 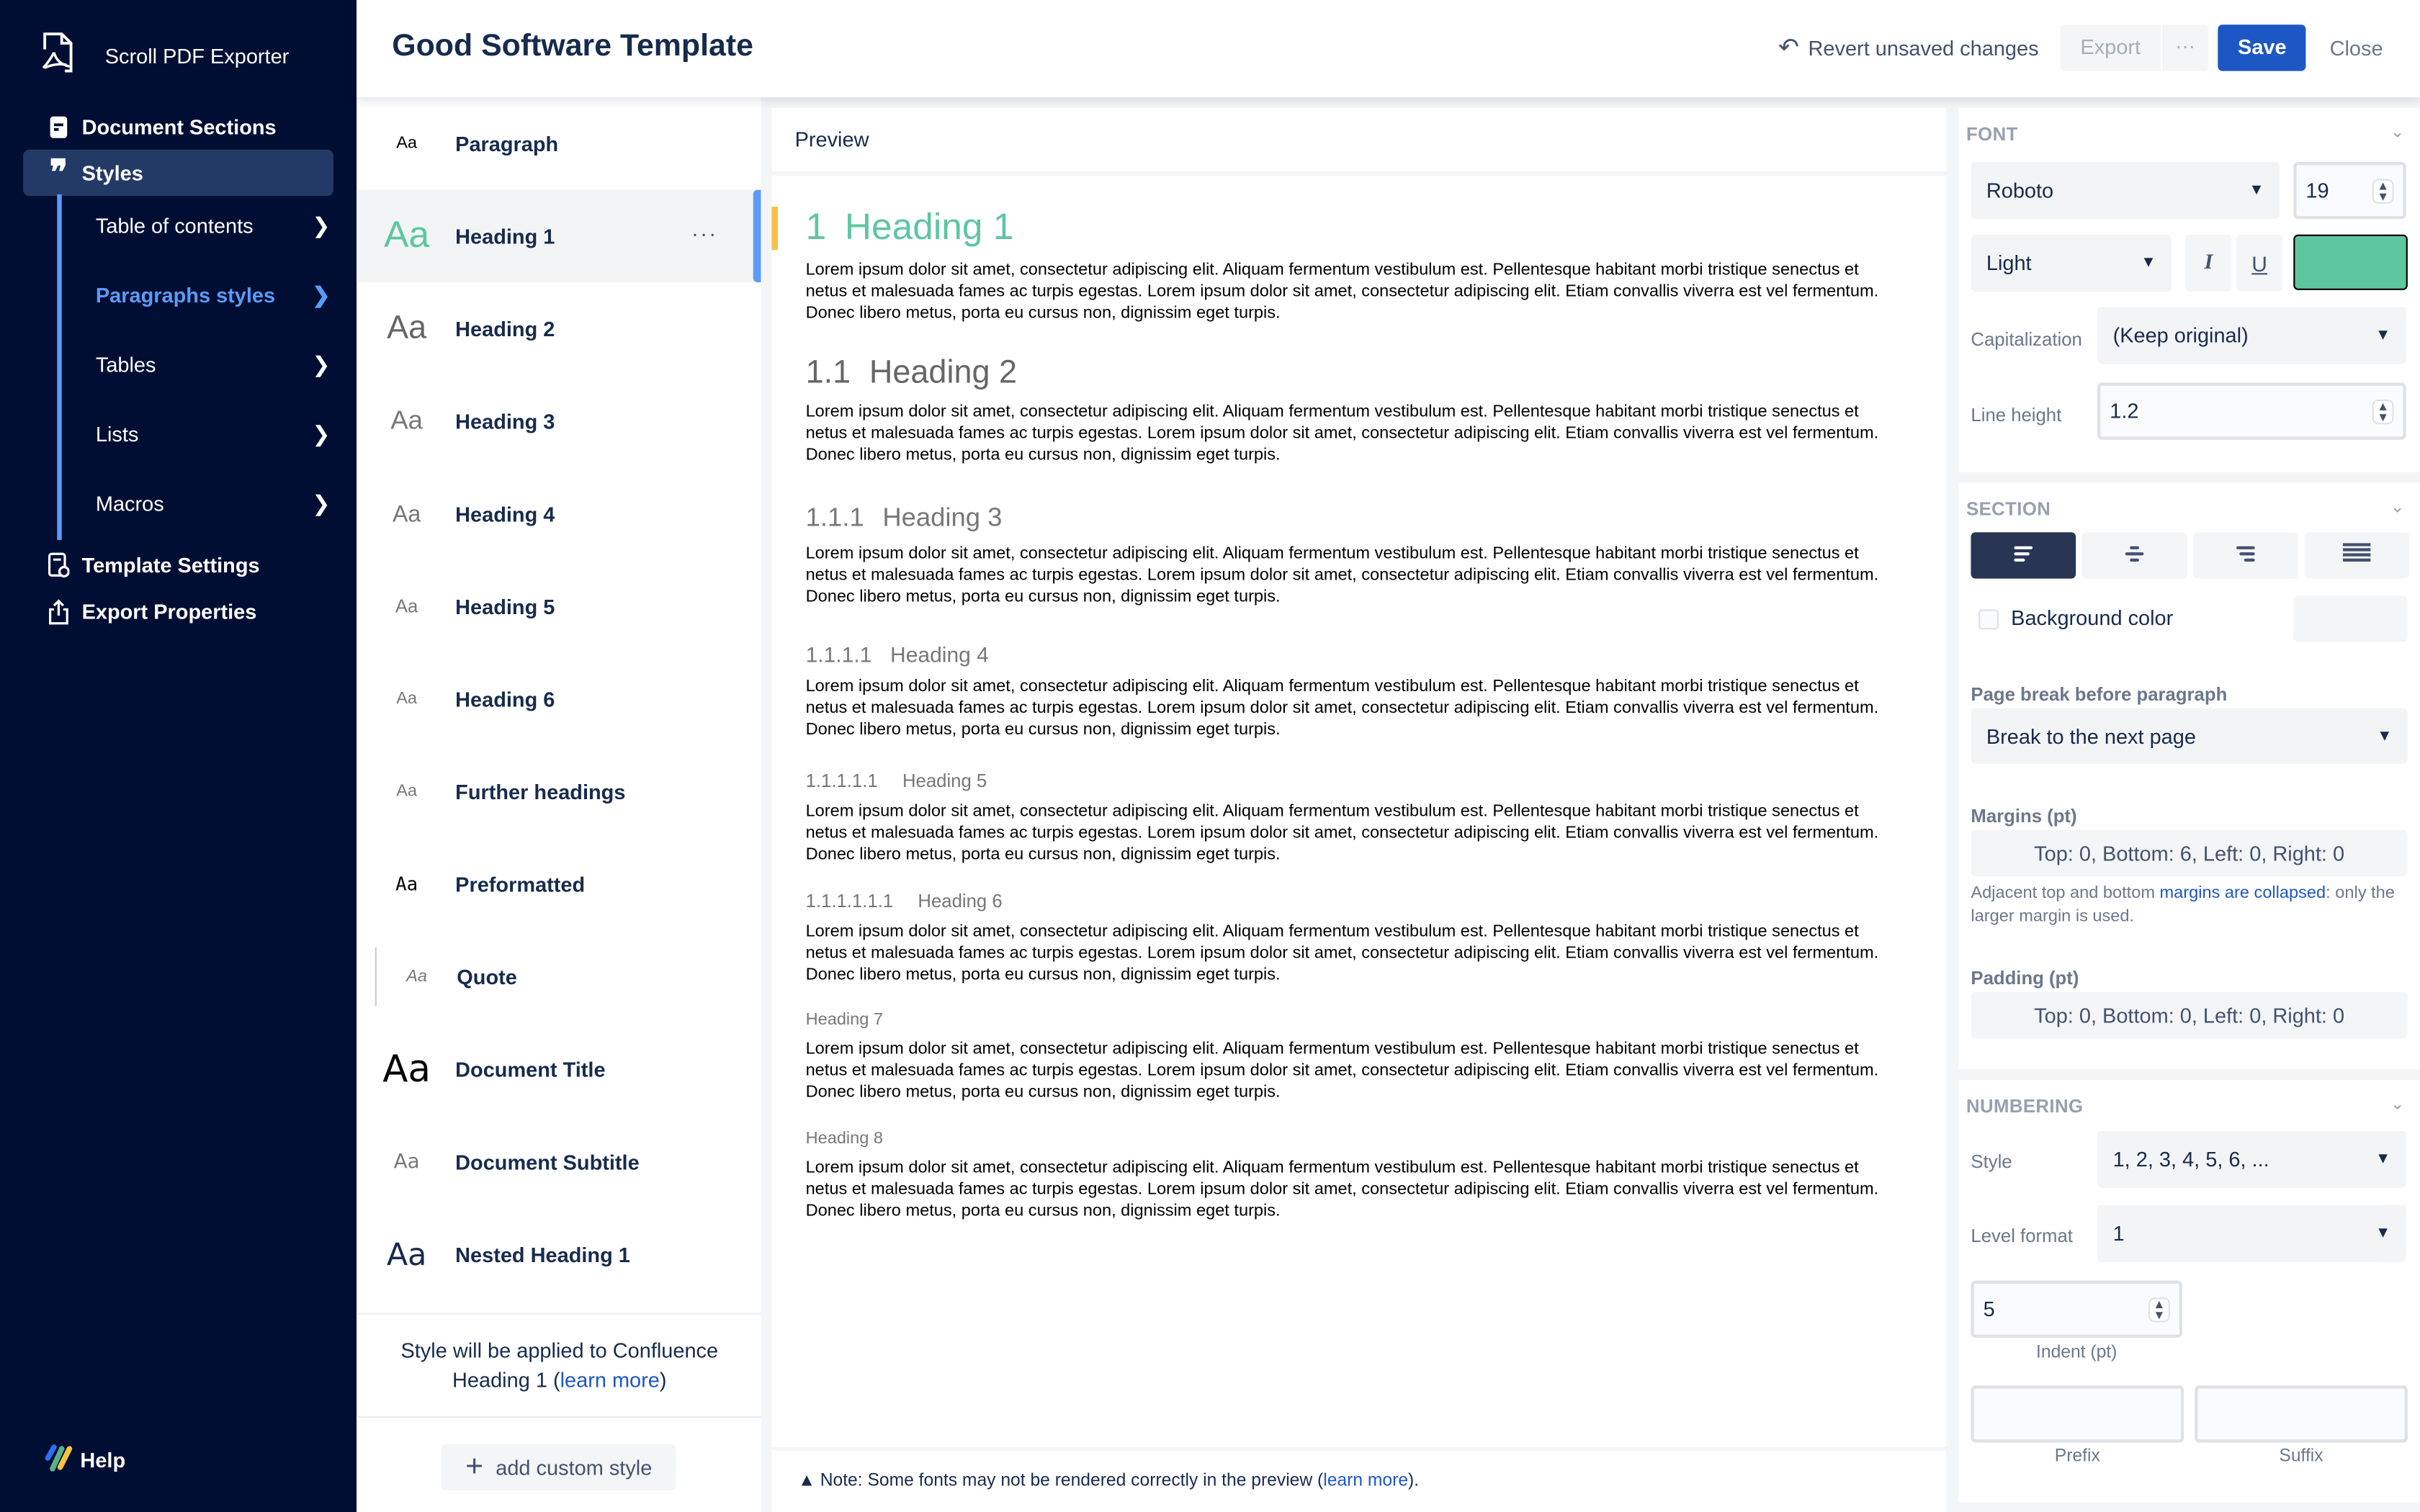 What do you see at coordinates (542, 1254) in the screenshot?
I see `style-name: Nested Heading 1` at bounding box center [542, 1254].